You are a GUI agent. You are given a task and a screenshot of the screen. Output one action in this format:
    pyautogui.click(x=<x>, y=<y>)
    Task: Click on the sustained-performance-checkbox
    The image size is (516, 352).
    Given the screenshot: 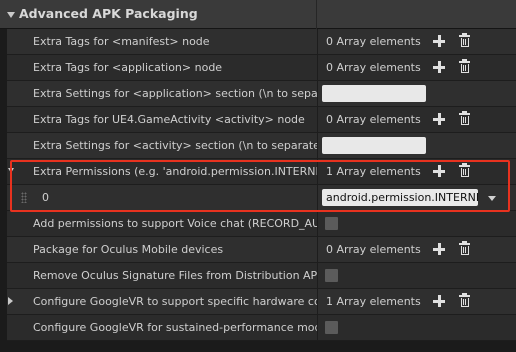 What is the action you would take?
    pyautogui.click(x=331, y=327)
    